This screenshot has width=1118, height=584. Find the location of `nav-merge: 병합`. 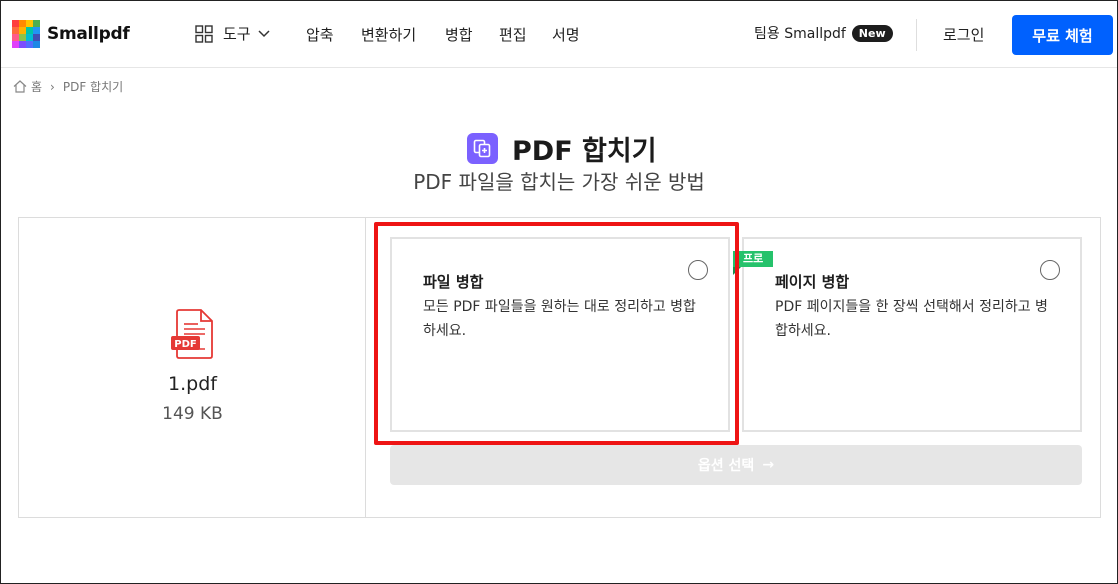

nav-merge: 병합 is located at coordinates (459, 34).